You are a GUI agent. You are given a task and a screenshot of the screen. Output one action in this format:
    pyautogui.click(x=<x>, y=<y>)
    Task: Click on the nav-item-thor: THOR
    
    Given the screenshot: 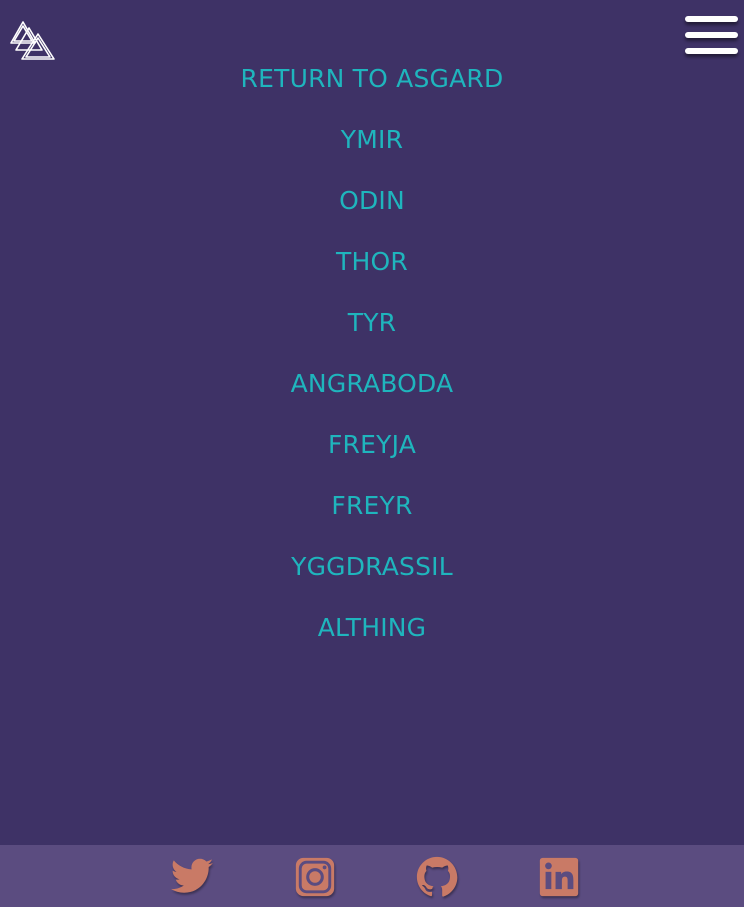 What is the action you would take?
    pyautogui.click(x=372, y=261)
    